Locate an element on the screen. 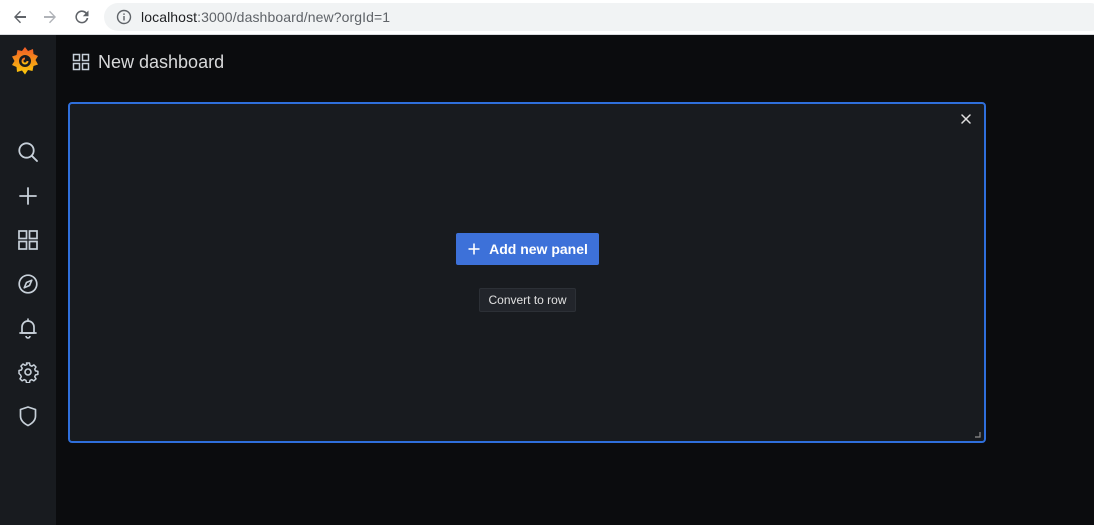  add-new-panel-button: Add new panel is located at coordinates (527, 249).